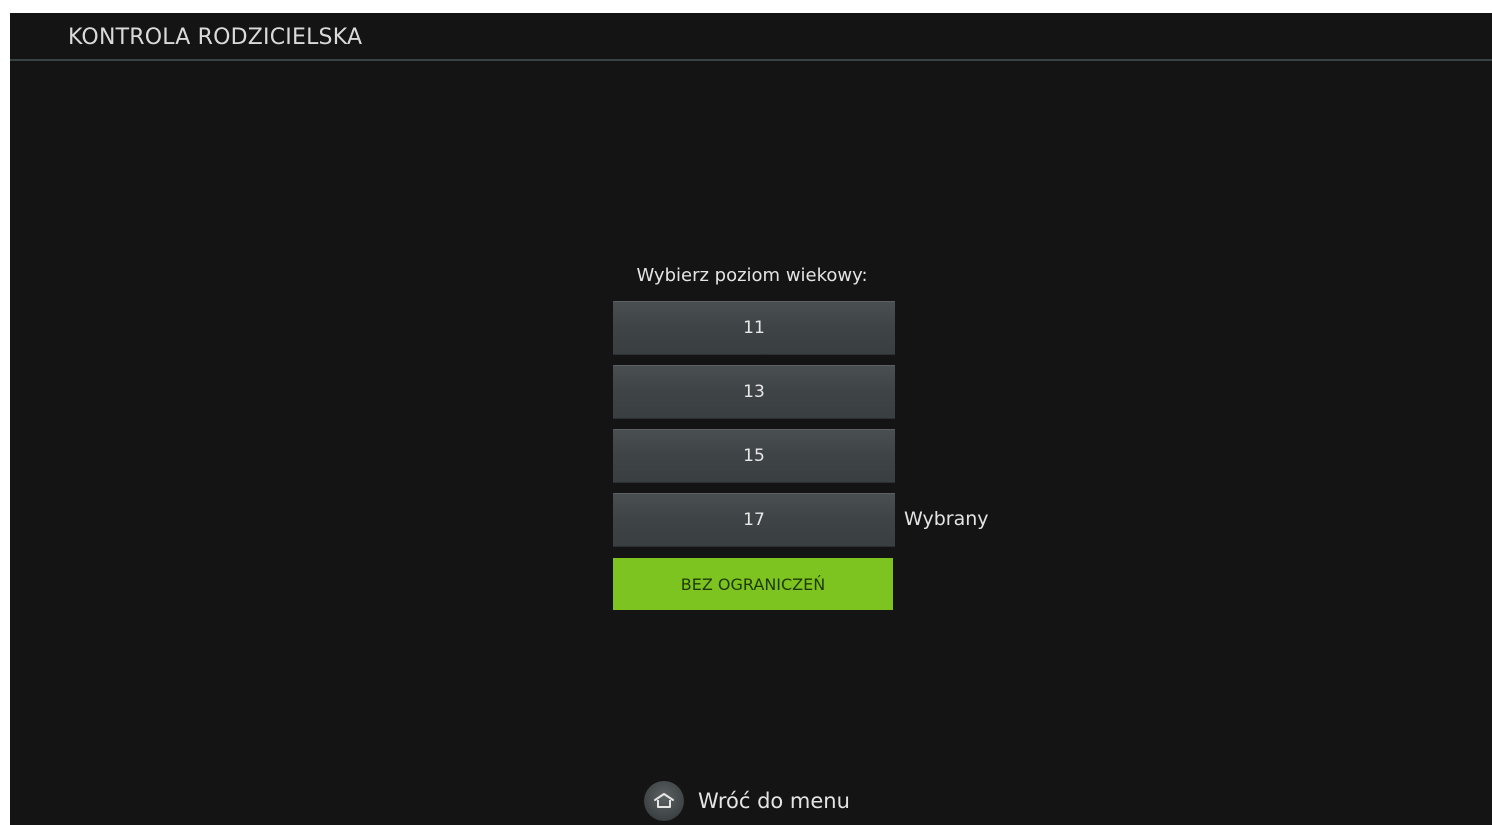  Describe the element at coordinates (215, 37) in the screenshot. I see `page-title: KONTROLA RODZICIELSKA` at that location.